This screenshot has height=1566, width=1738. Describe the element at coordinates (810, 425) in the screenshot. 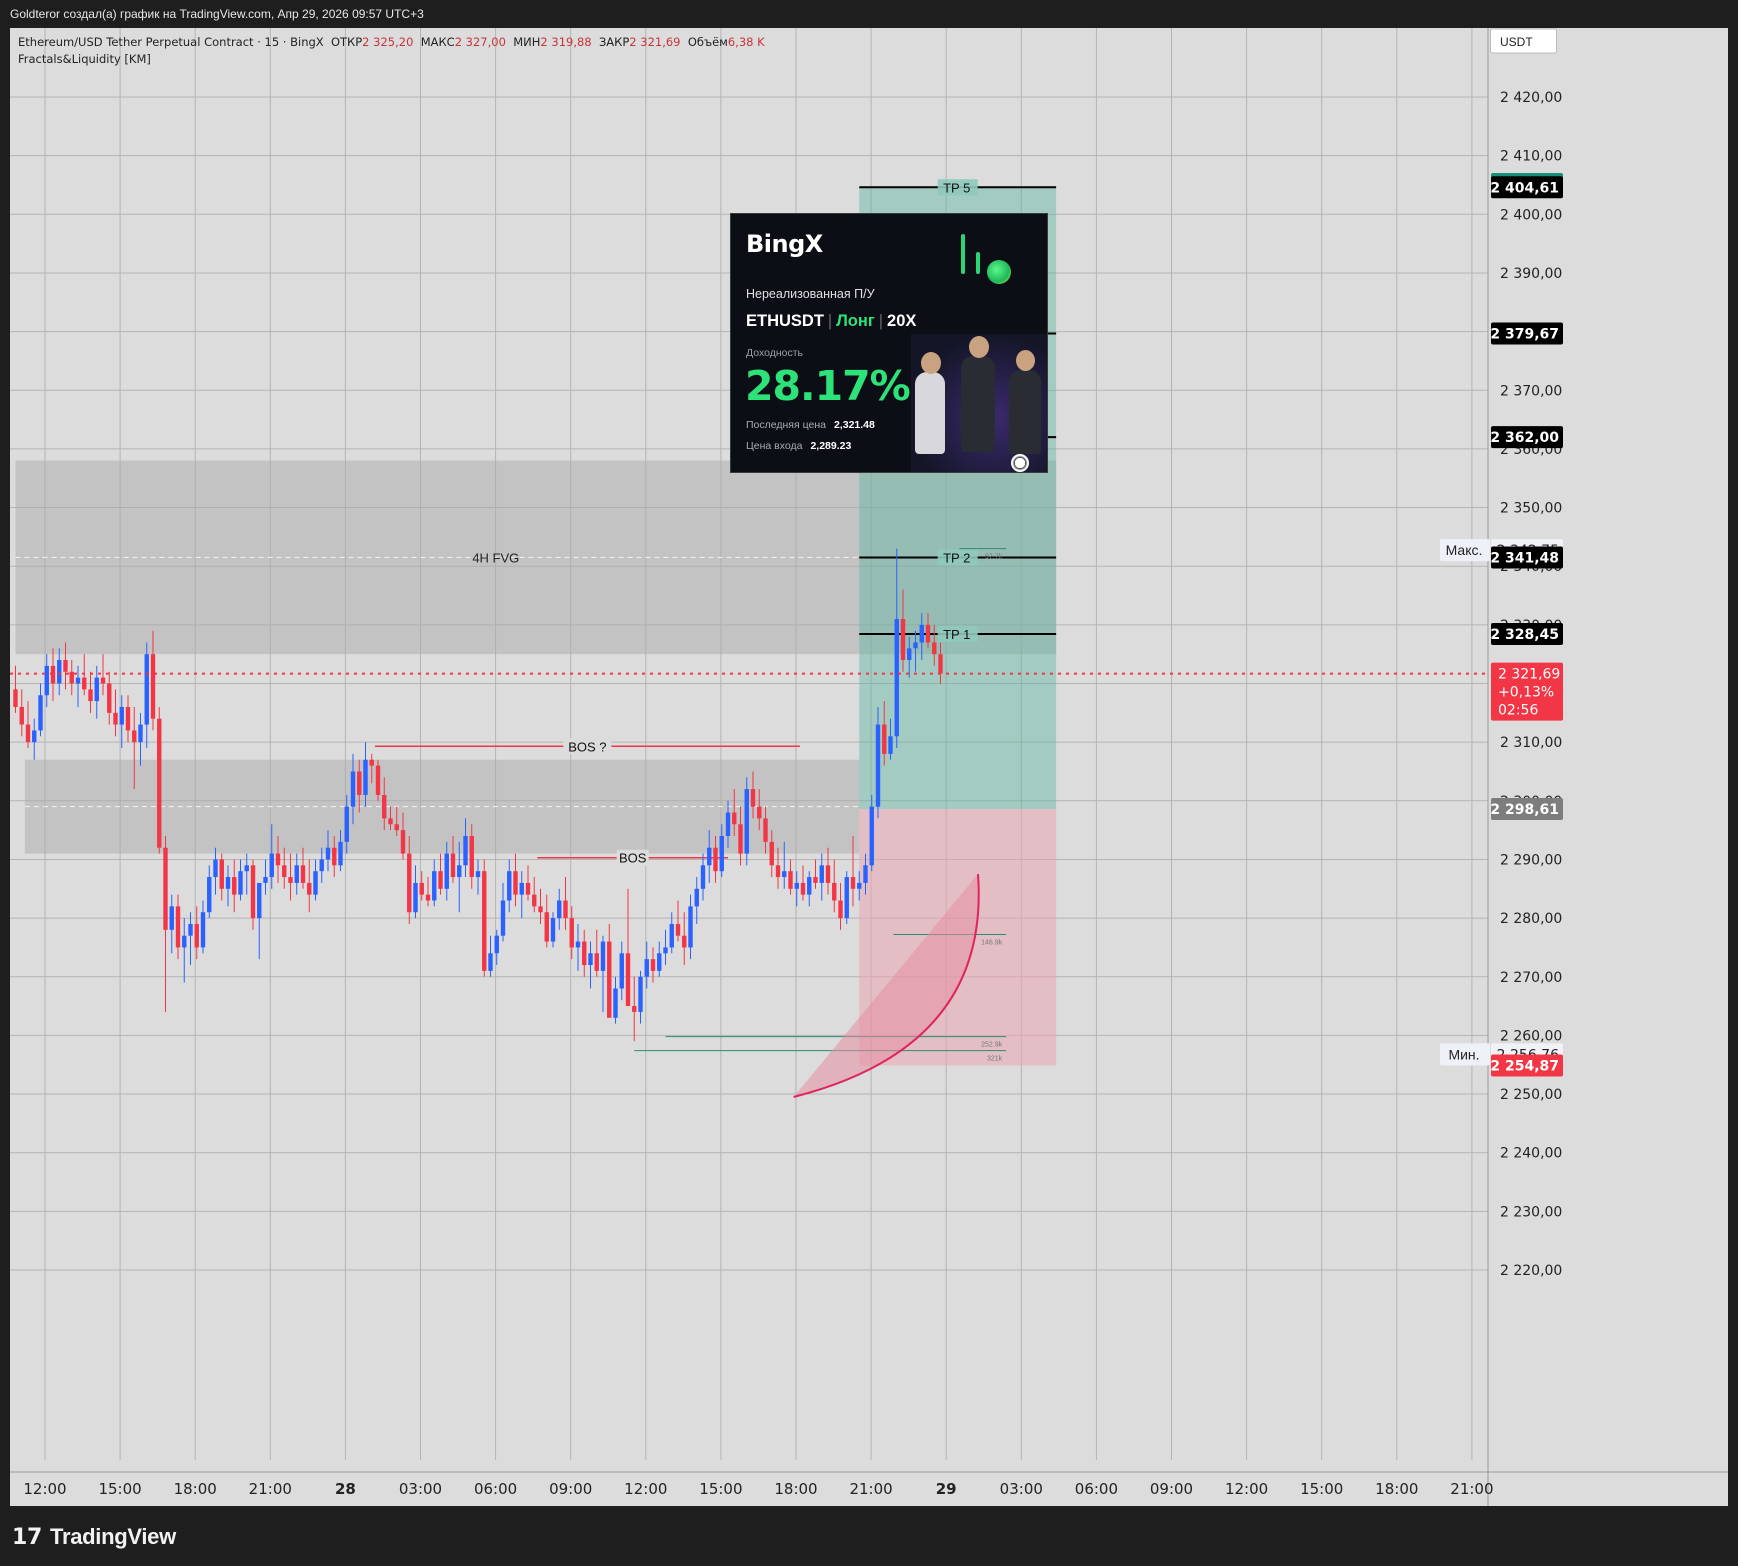

I see `card-last-price-row: Последняя цена 2,321.48` at that location.